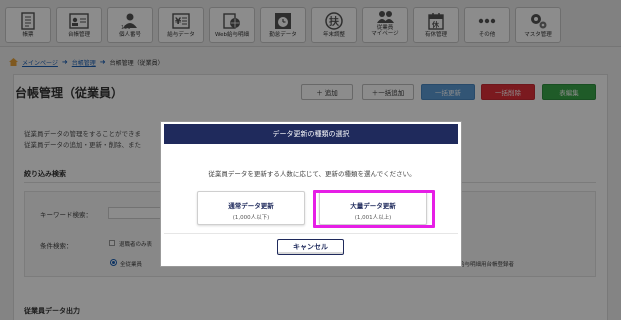 Image resolution: width=621 pixels, height=320 pixels. What do you see at coordinates (310, 247) in the screenshot?
I see `cancel-button: キャンセル` at bounding box center [310, 247].